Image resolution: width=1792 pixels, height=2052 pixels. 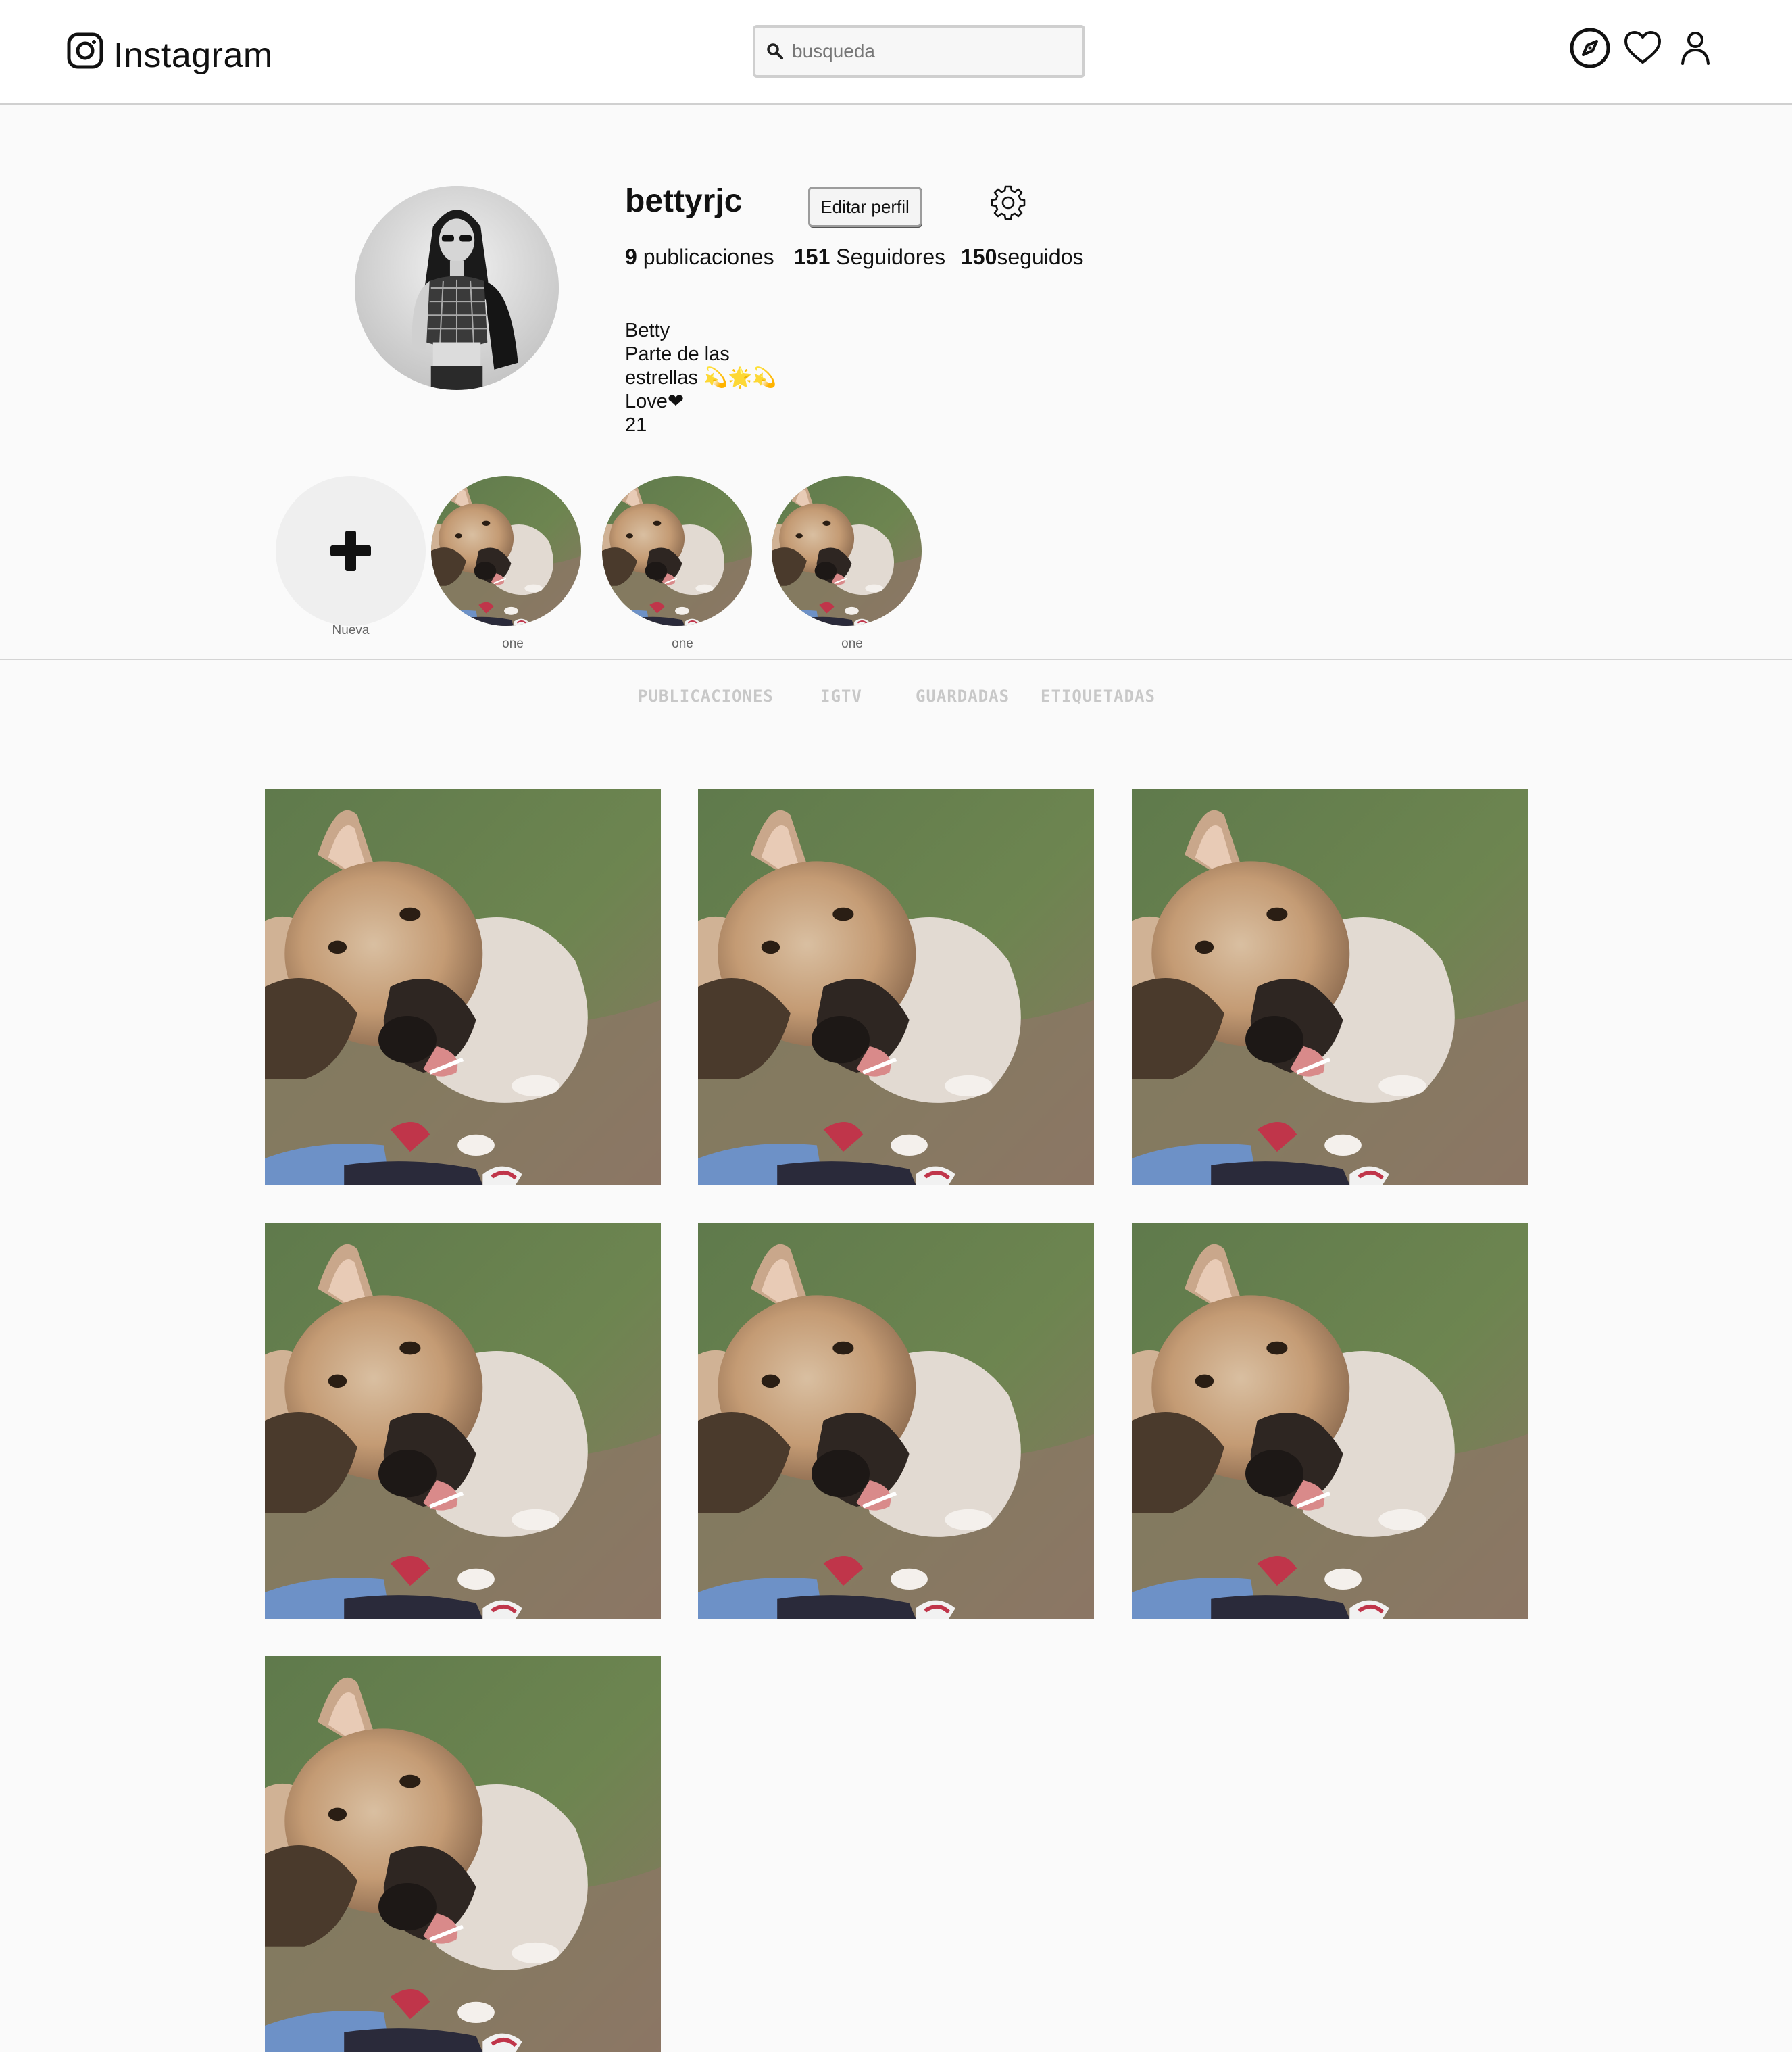 I want to click on section-divider, so click(x=896, y=659).